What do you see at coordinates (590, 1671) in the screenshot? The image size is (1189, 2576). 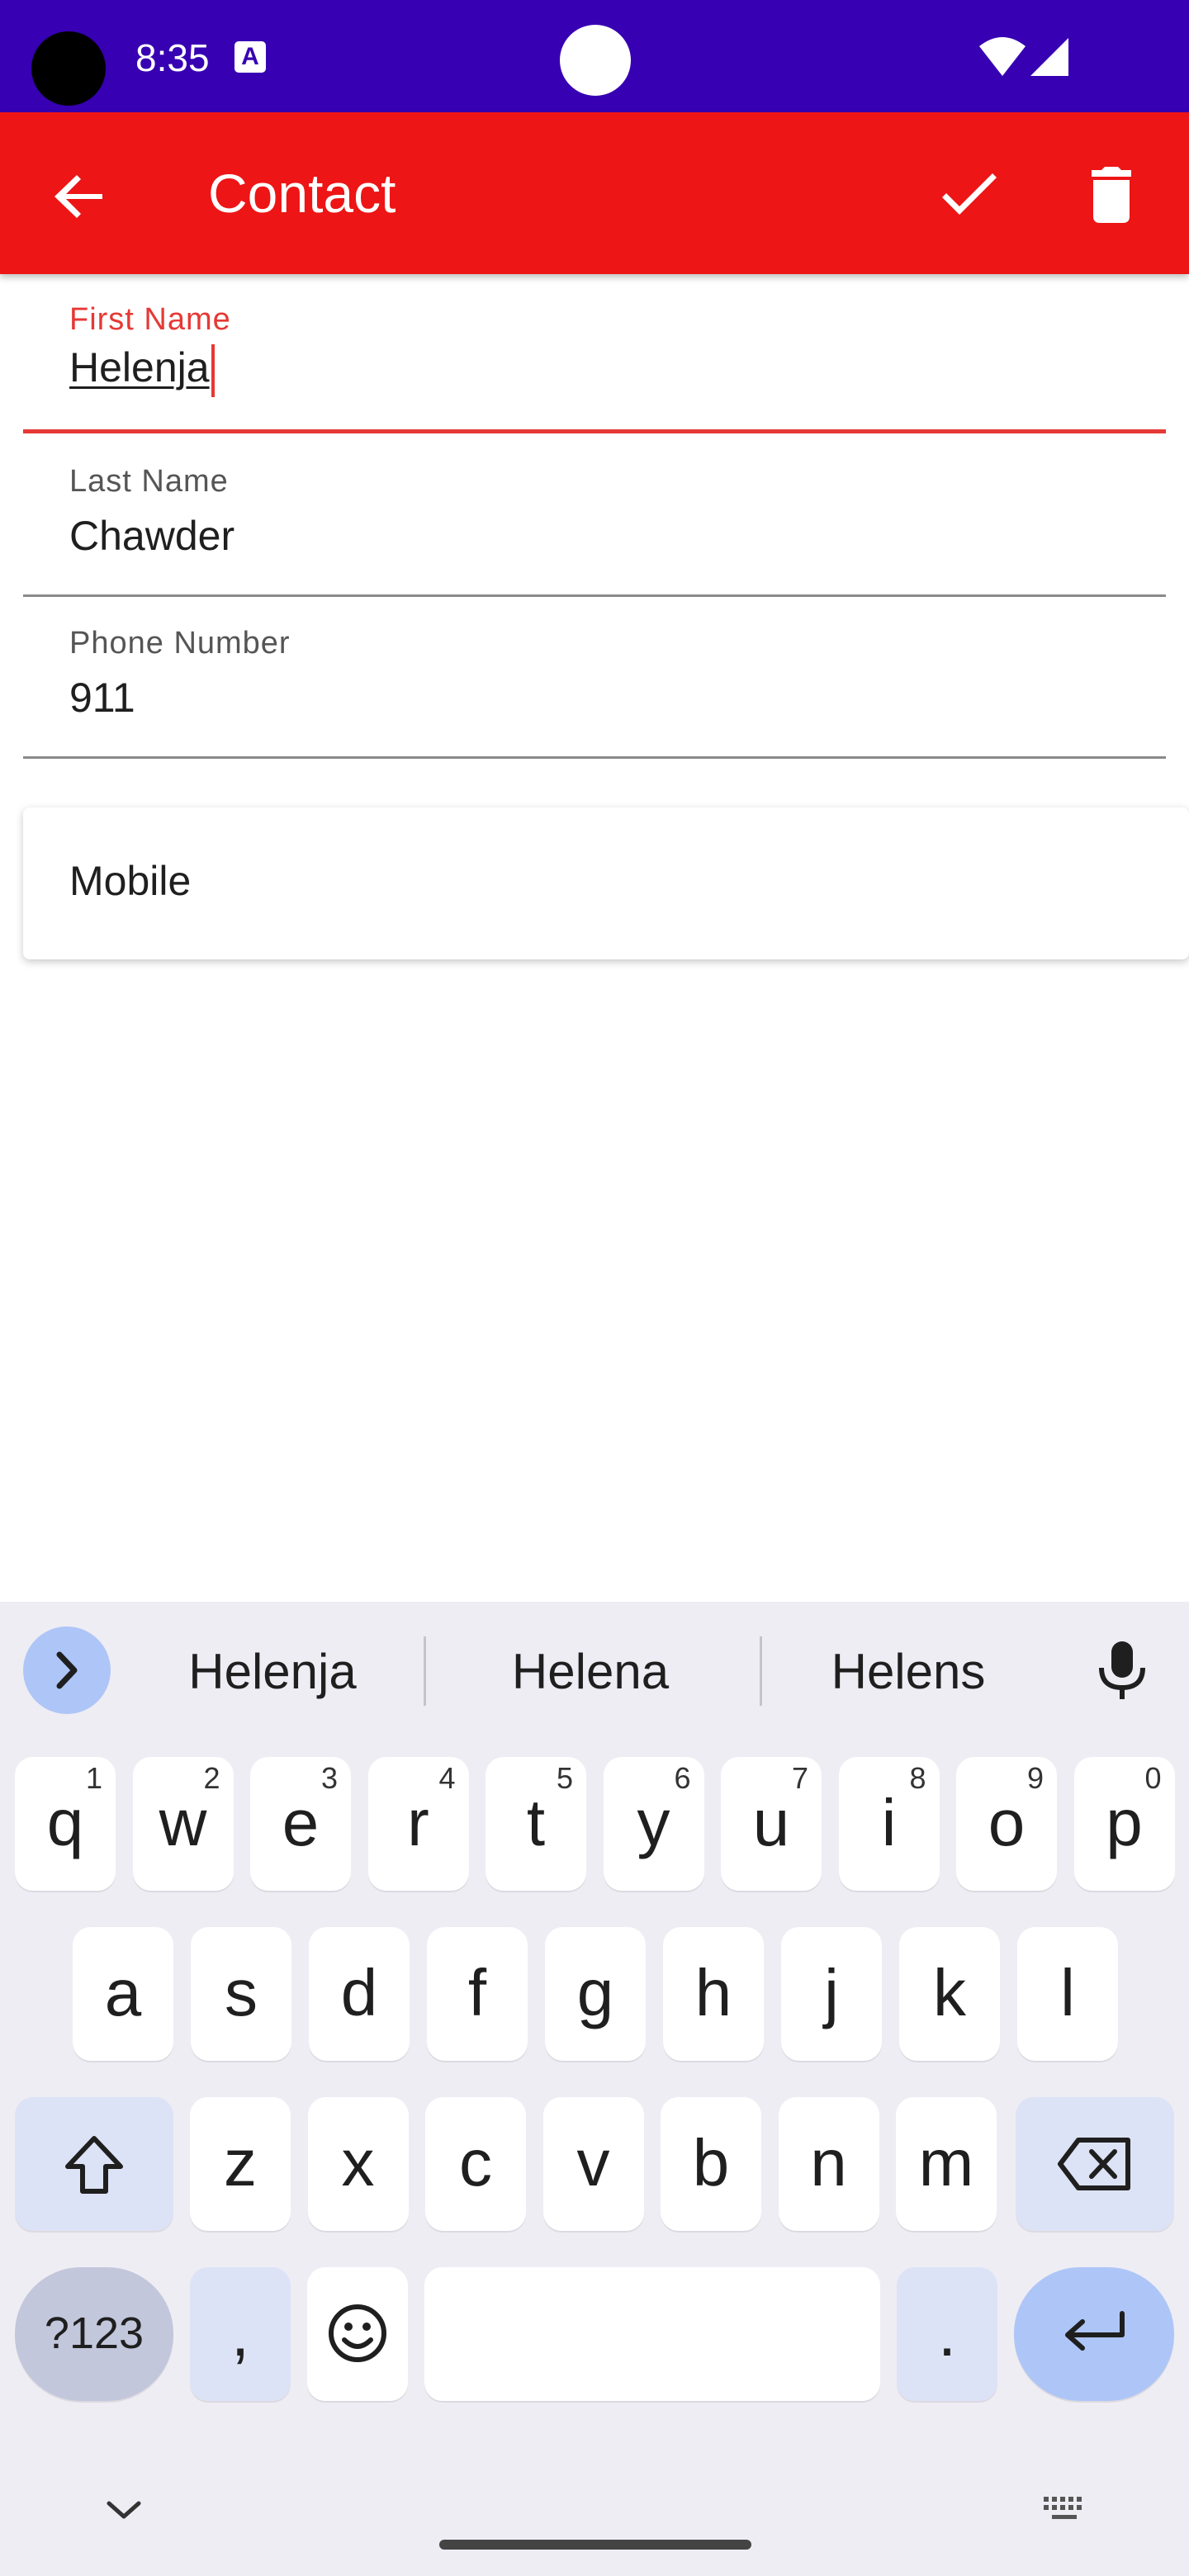 I see `suggestion-2: Helena` at bounding box center [590, 1671].